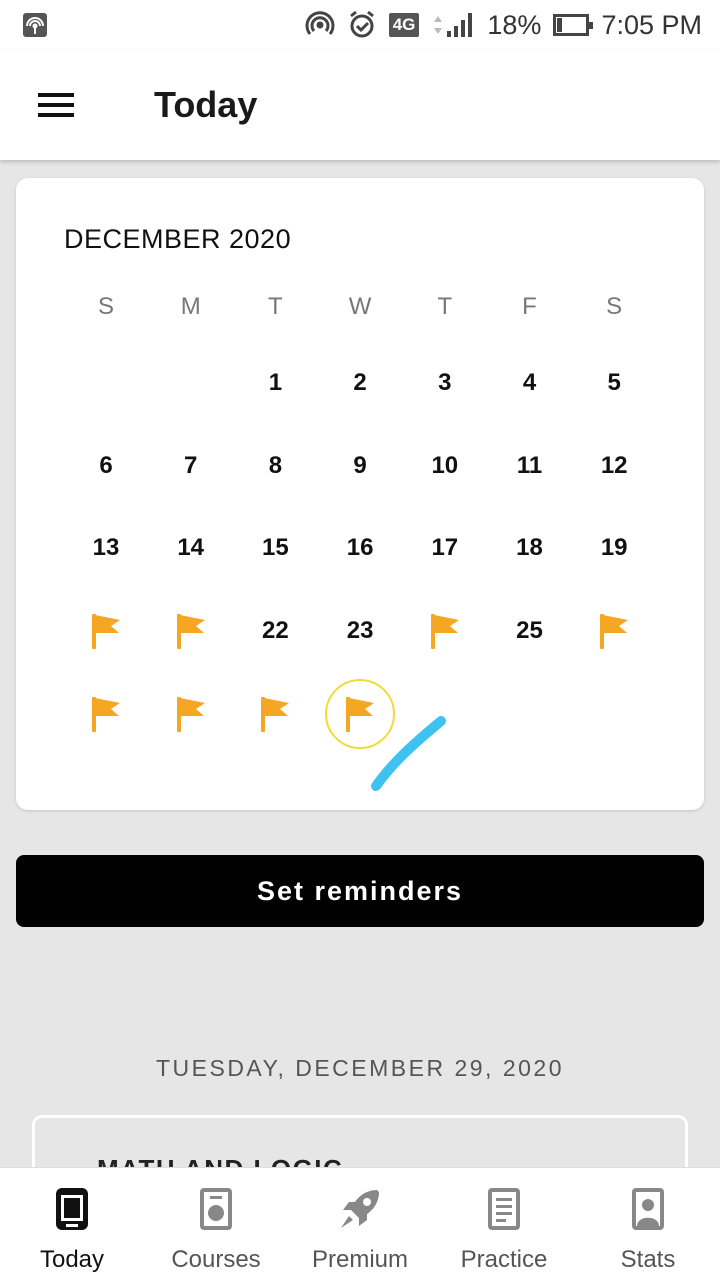 The height and width of the screenshot is (1280, 720). What do you see at coordinates (504, 1209) in the screenshot?
I see `practice-icon` at bounding box center [504, 1209].